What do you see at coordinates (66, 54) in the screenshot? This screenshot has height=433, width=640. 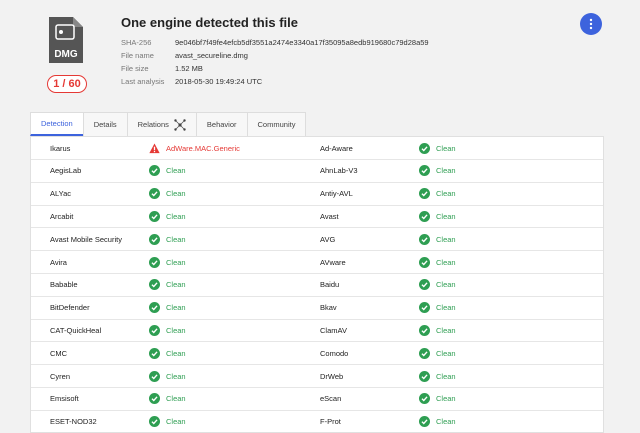 I see `file-type-label: DMG` at bounding box center [66, 54].